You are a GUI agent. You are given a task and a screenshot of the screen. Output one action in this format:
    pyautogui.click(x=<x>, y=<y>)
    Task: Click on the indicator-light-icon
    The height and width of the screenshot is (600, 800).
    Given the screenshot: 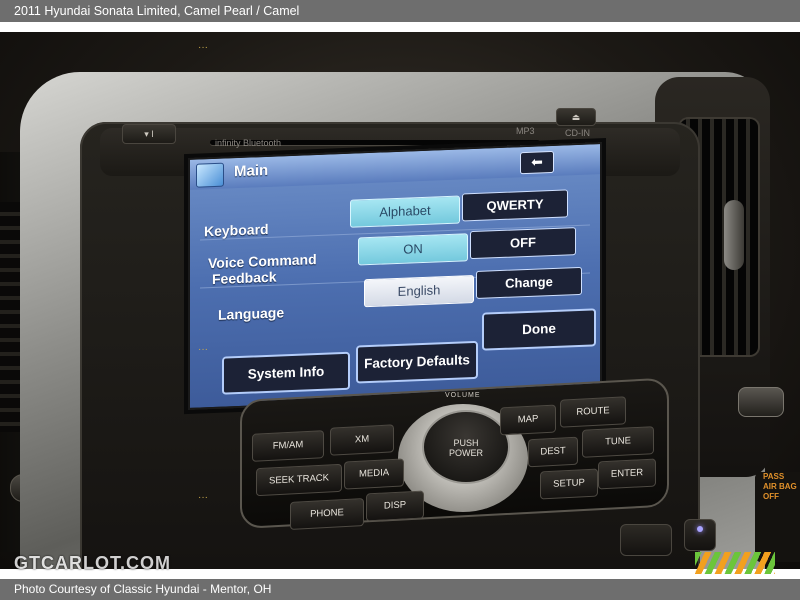 What is the action you would take?
    pyautogui.click(x=700, y=529)
    